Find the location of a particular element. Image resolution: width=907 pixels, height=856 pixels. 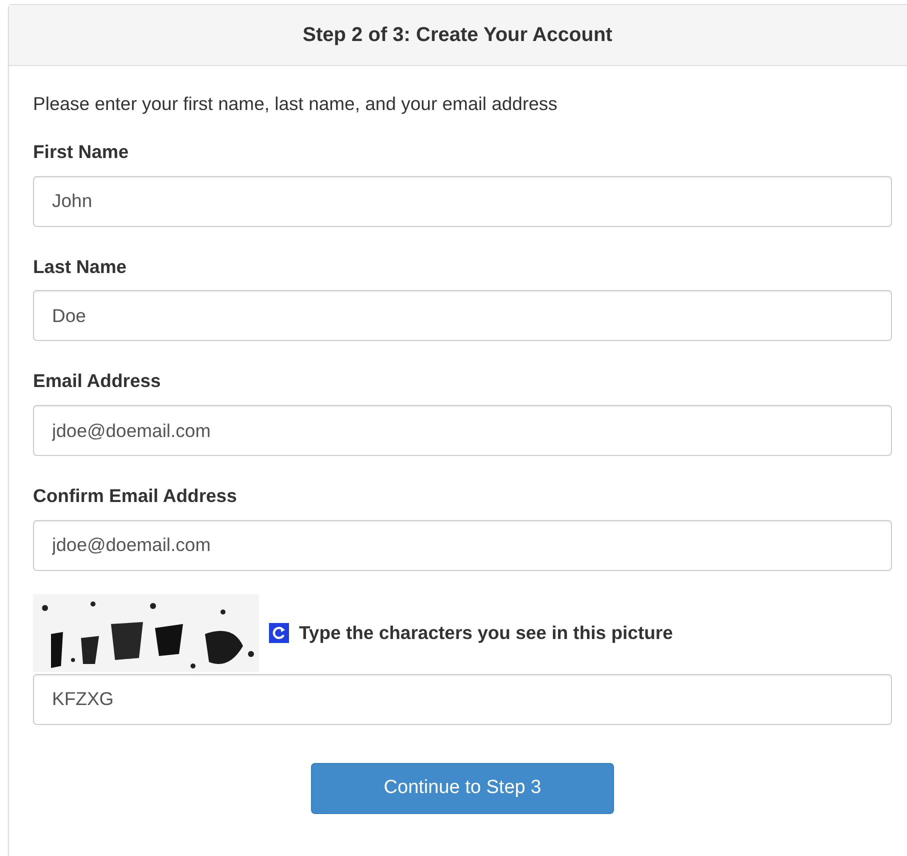

field-label: Confirm Email Address is located at coordinates (135, 496).